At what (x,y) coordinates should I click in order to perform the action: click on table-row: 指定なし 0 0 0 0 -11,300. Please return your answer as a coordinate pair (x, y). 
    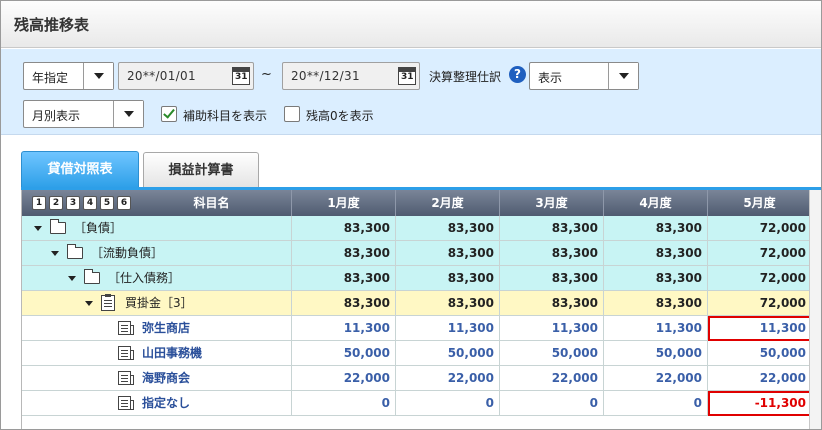
    Looking at the image, I should click on (421, 403).